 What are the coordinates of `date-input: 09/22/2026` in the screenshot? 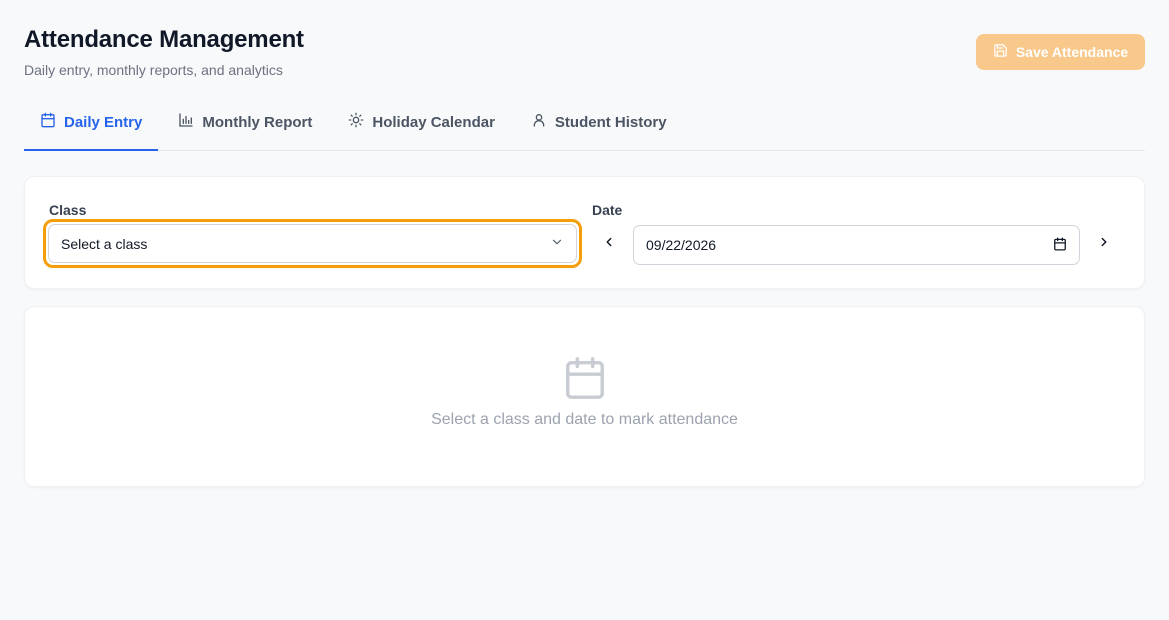 It's located at (856, 245).